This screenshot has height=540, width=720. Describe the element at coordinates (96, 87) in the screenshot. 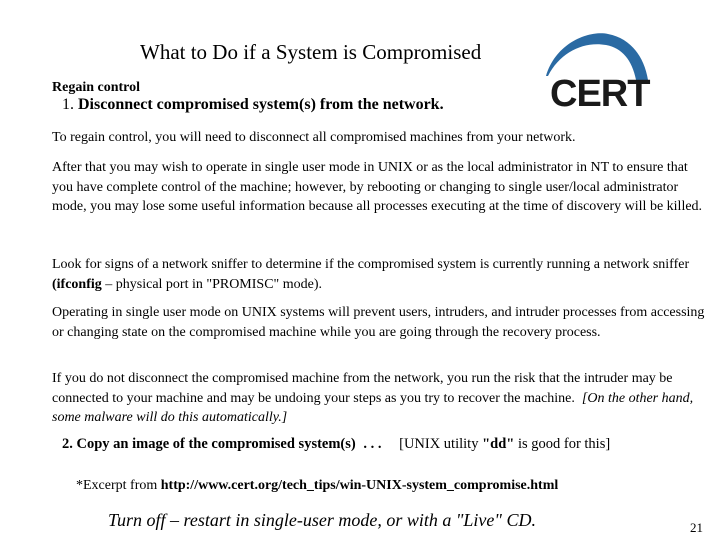

I see `section-heading: Regain control` at that location.